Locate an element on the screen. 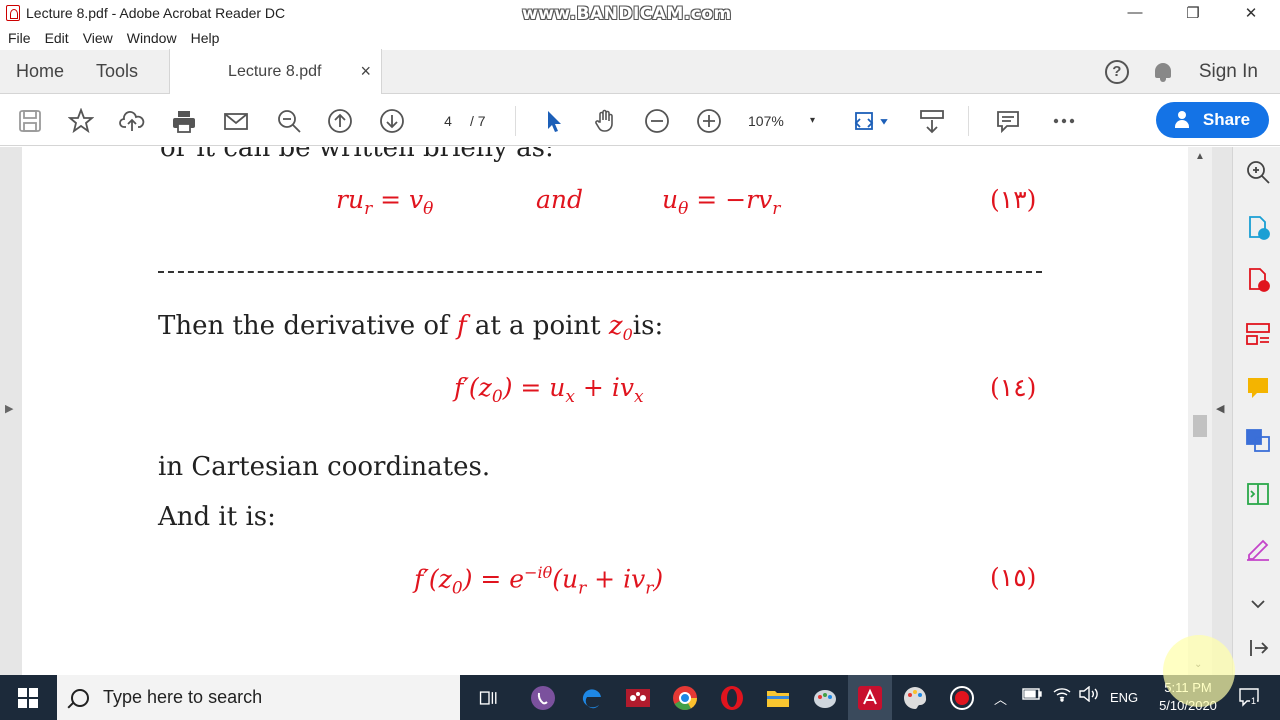 The image size is (1280, 720). email-icon is located at coordinates (236, 121).